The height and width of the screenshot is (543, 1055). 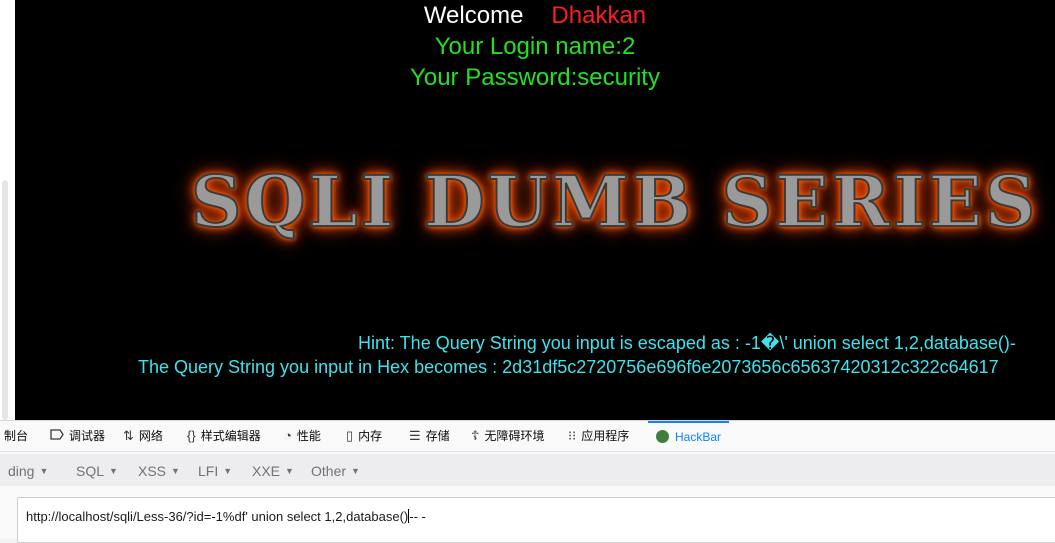 I want to click on tab-debugger: 调试器, so click(x=77, y=436).